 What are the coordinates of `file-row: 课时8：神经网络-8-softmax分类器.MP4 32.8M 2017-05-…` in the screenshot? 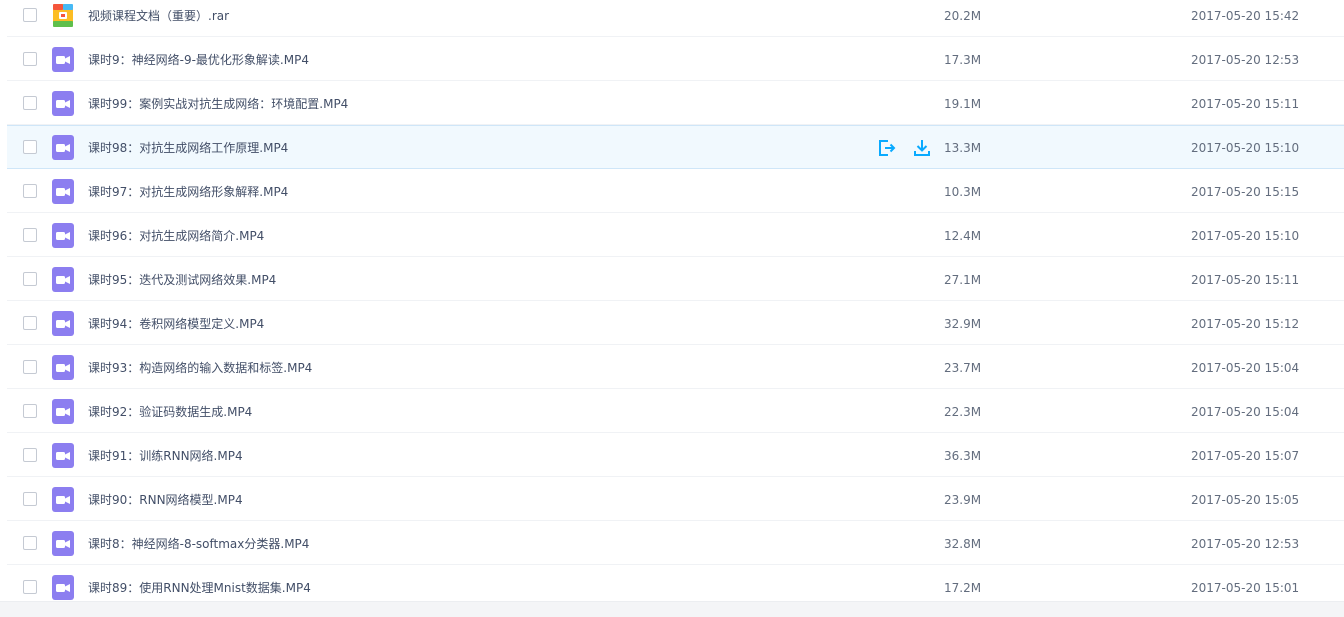 It's located at (675, 543).